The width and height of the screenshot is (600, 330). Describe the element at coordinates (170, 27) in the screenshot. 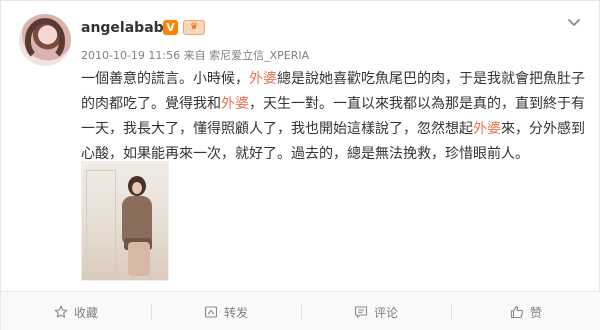

I see `verified-badge: V` at that location.